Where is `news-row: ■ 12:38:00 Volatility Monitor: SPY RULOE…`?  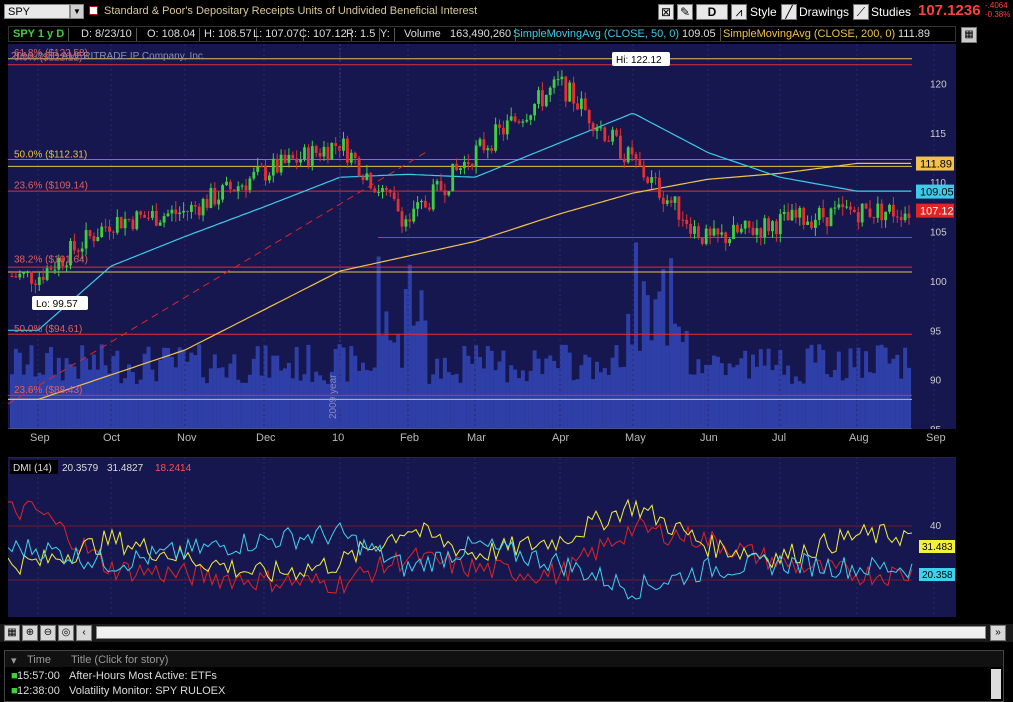
news-row: ■ 12:38:00 Volatility Monitor: SPY RULOE… is located at coordinates (500, 692).